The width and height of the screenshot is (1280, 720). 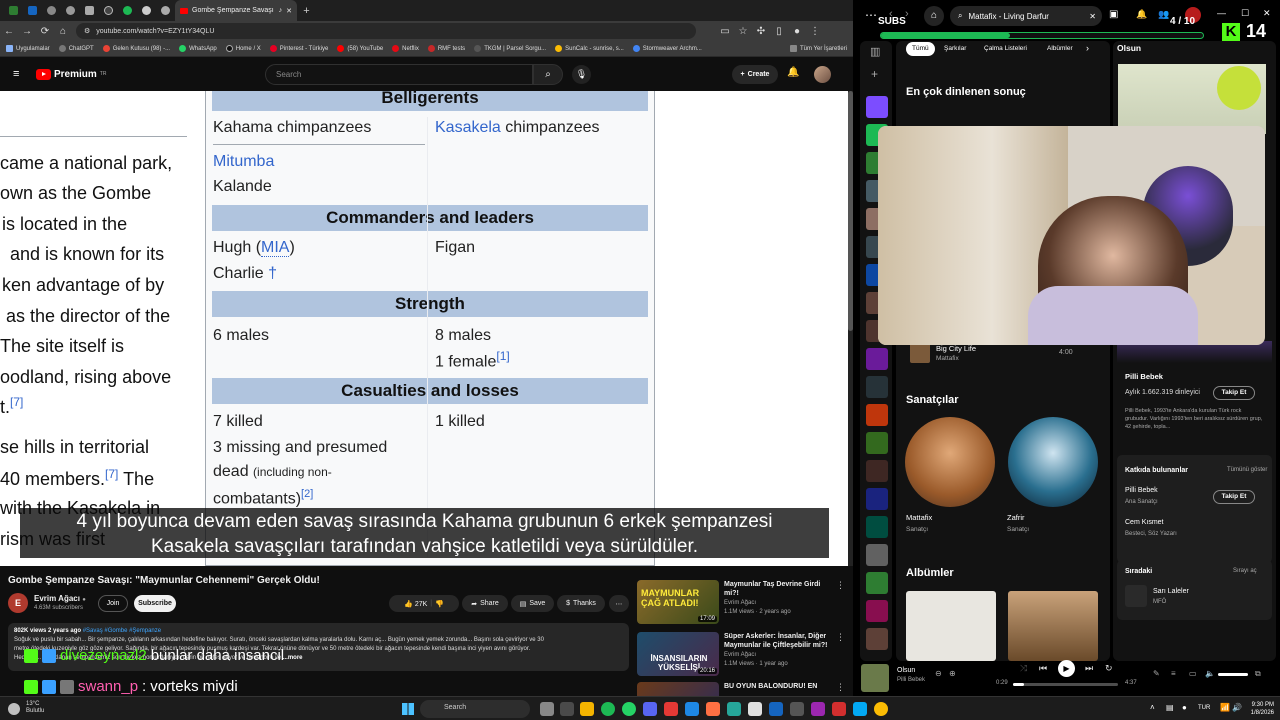 I want to click on track-cover, so click(x=920, y=353).